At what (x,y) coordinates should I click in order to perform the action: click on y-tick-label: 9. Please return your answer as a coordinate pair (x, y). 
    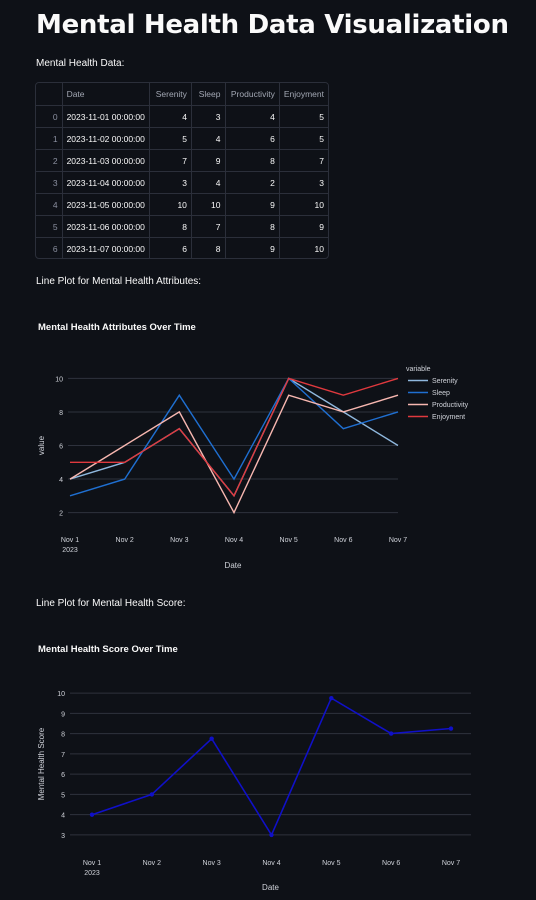
    Looking at the image, I should click on (63, 714).